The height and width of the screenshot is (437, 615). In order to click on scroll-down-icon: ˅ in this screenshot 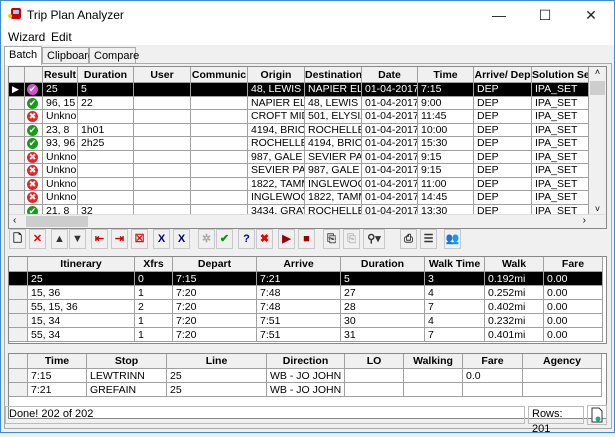, I will do `click(597, 209)`.